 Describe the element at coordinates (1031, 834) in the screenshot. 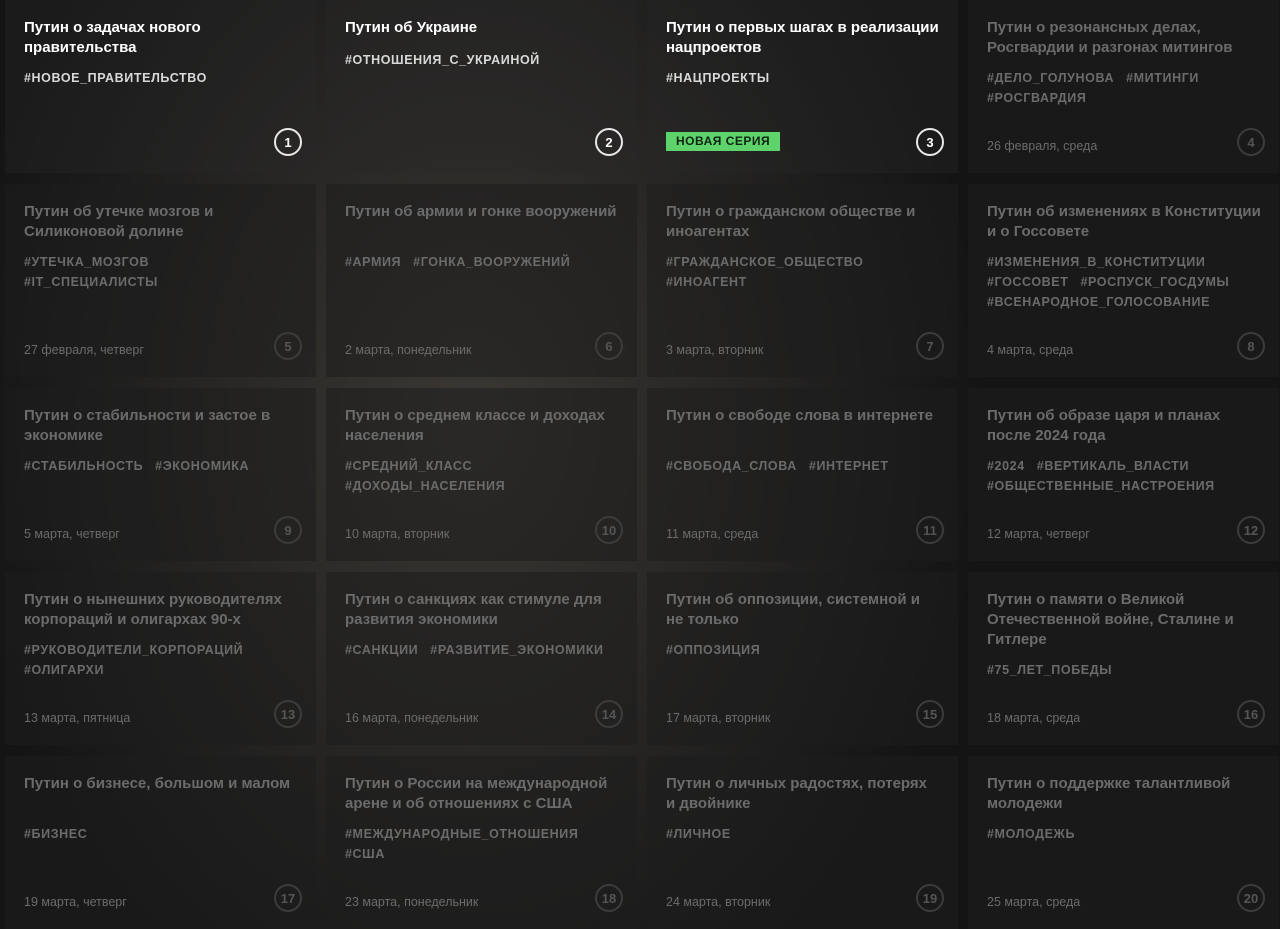

I see `hashtag-link: #МОЛОДЕЖЬ` at that location.